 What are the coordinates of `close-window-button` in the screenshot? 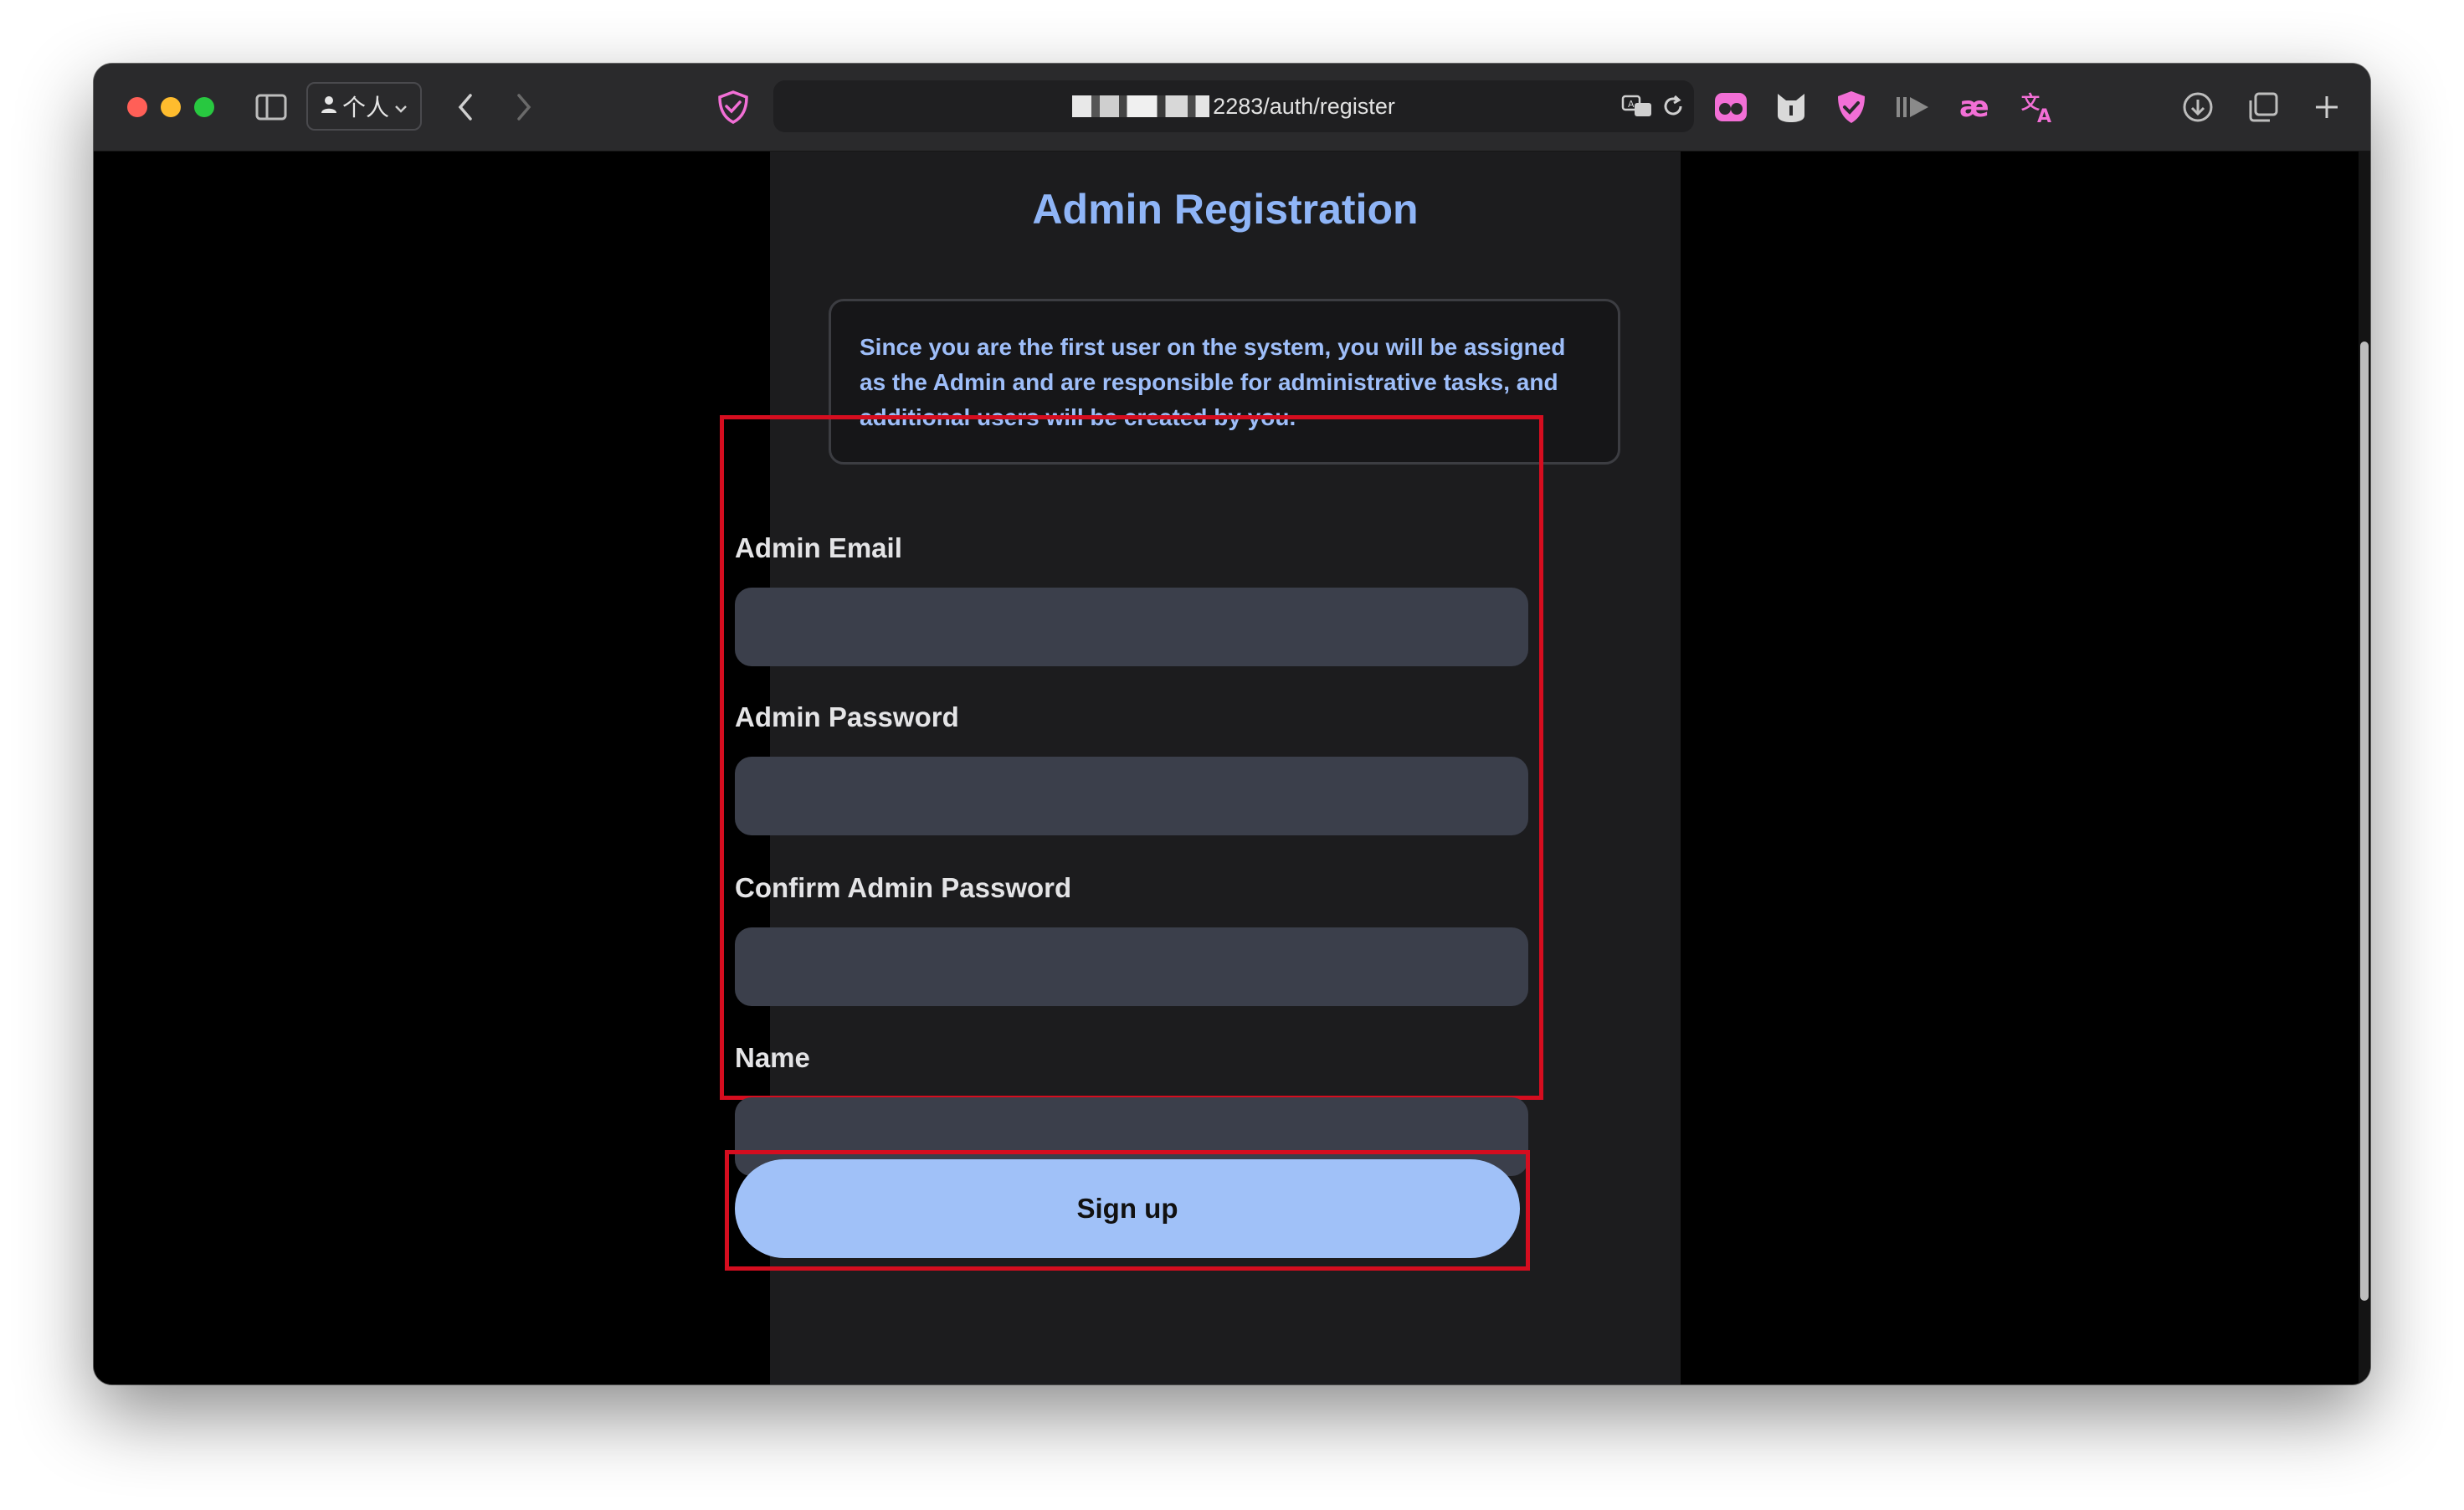 It's located at (137, 107).